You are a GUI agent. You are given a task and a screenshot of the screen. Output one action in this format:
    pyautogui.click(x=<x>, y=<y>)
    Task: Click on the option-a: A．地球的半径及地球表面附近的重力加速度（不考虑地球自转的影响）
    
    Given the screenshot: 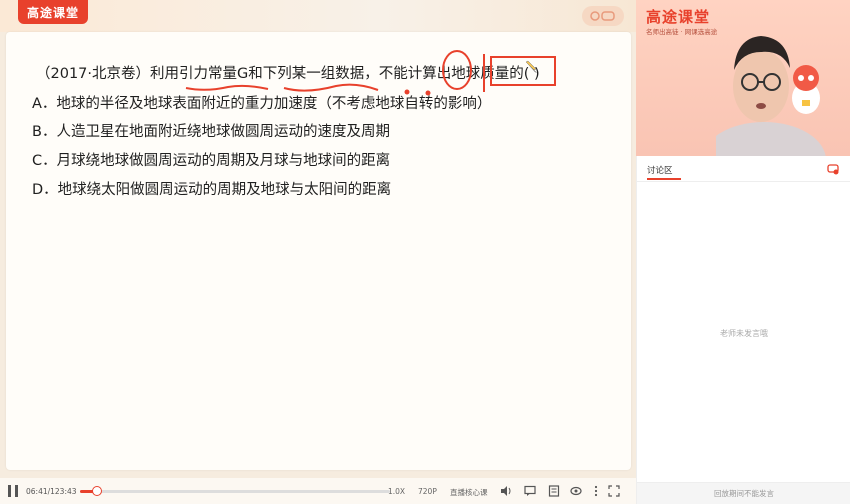 What is the action you would take?
    pyautogui.click(x=262, y=104)
    